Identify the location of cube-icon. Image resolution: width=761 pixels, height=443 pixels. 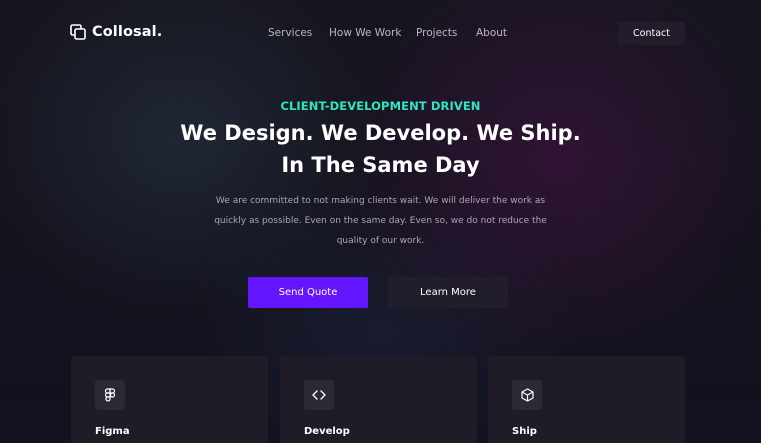
(527, 395).